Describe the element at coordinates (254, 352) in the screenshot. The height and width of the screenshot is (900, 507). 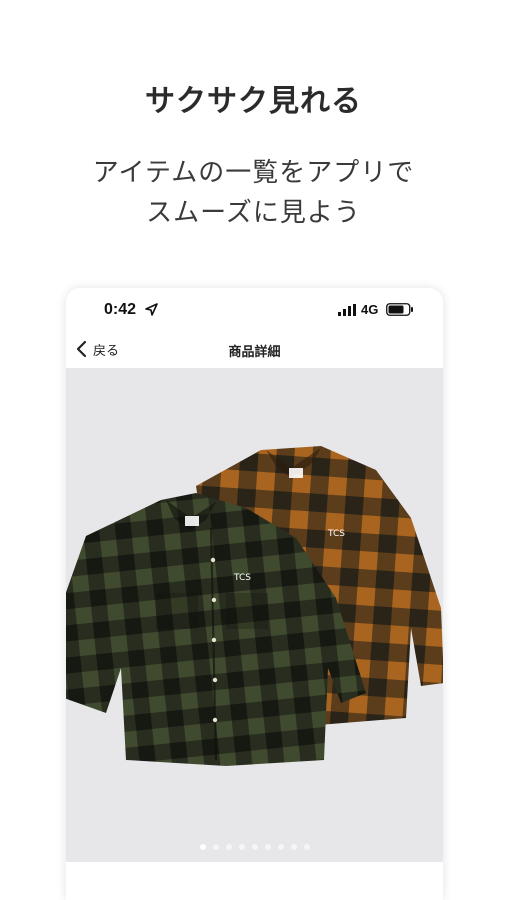
I see `page-title: 商品詳細` at that location.